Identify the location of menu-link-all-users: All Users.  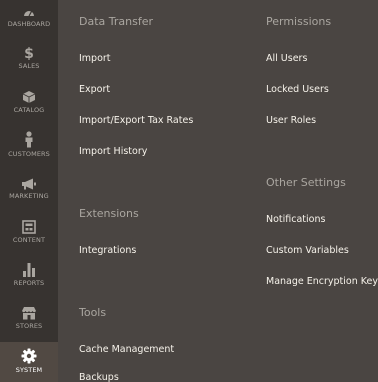
(286, 58).